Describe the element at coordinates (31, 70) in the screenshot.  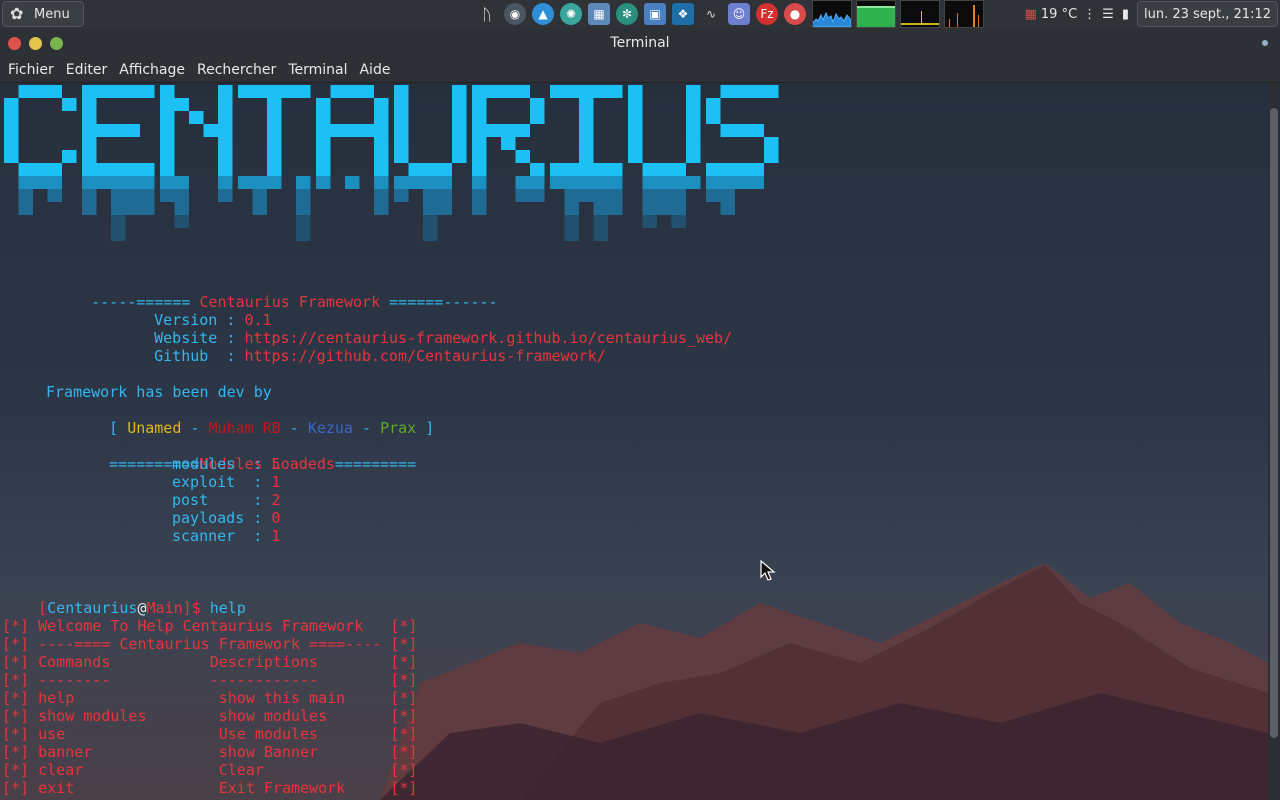
I see `menu-fichier: Fichier` at that location.